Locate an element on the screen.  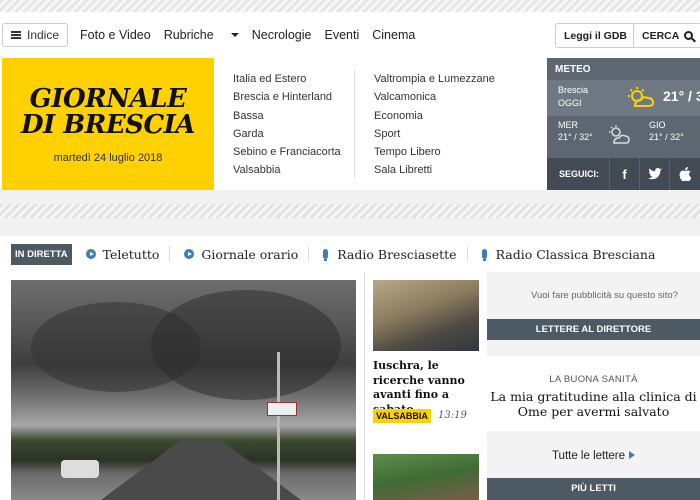
facebook-icon: f is located at coordinates (624, 174).